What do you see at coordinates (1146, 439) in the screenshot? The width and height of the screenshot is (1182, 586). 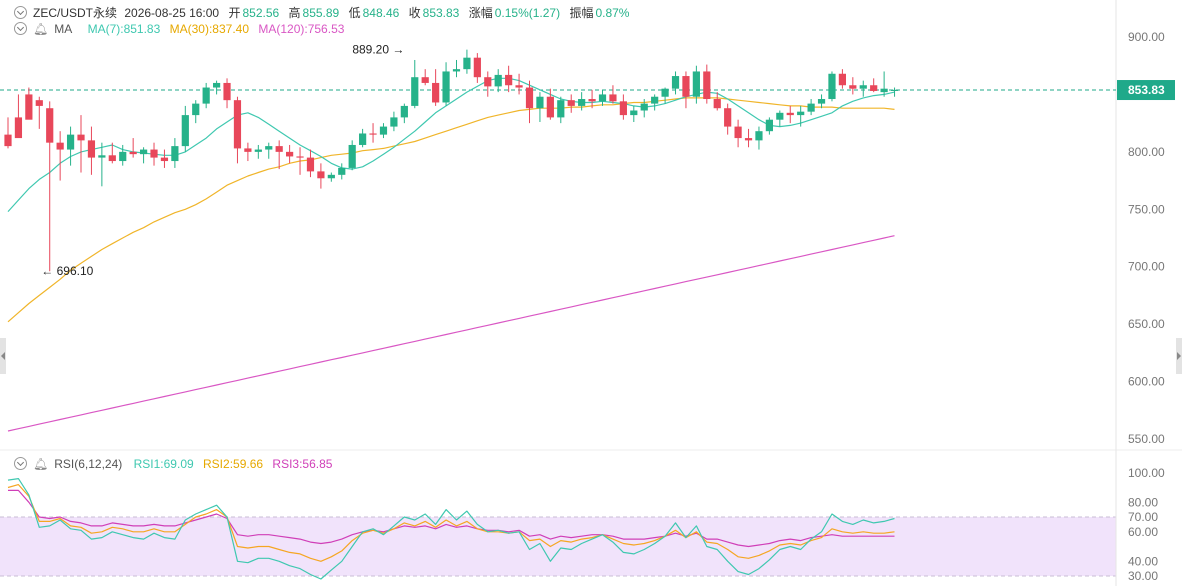 I see `price-tick-label: 550.00` at bounding box center [1146, 439].